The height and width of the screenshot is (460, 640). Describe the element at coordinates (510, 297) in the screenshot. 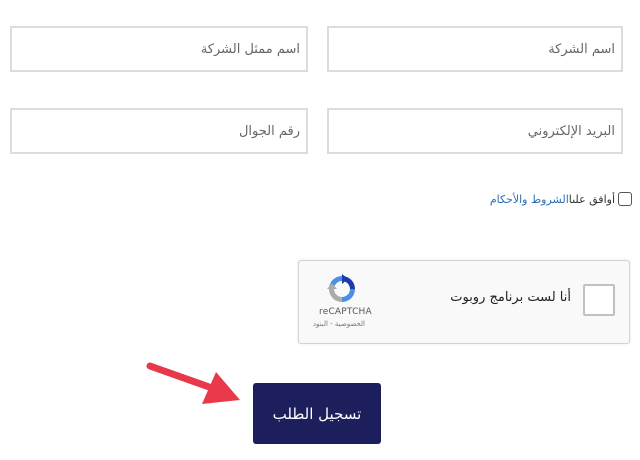

I see `recaptcha-label: أنا لست برنامج روبوت` at that location.